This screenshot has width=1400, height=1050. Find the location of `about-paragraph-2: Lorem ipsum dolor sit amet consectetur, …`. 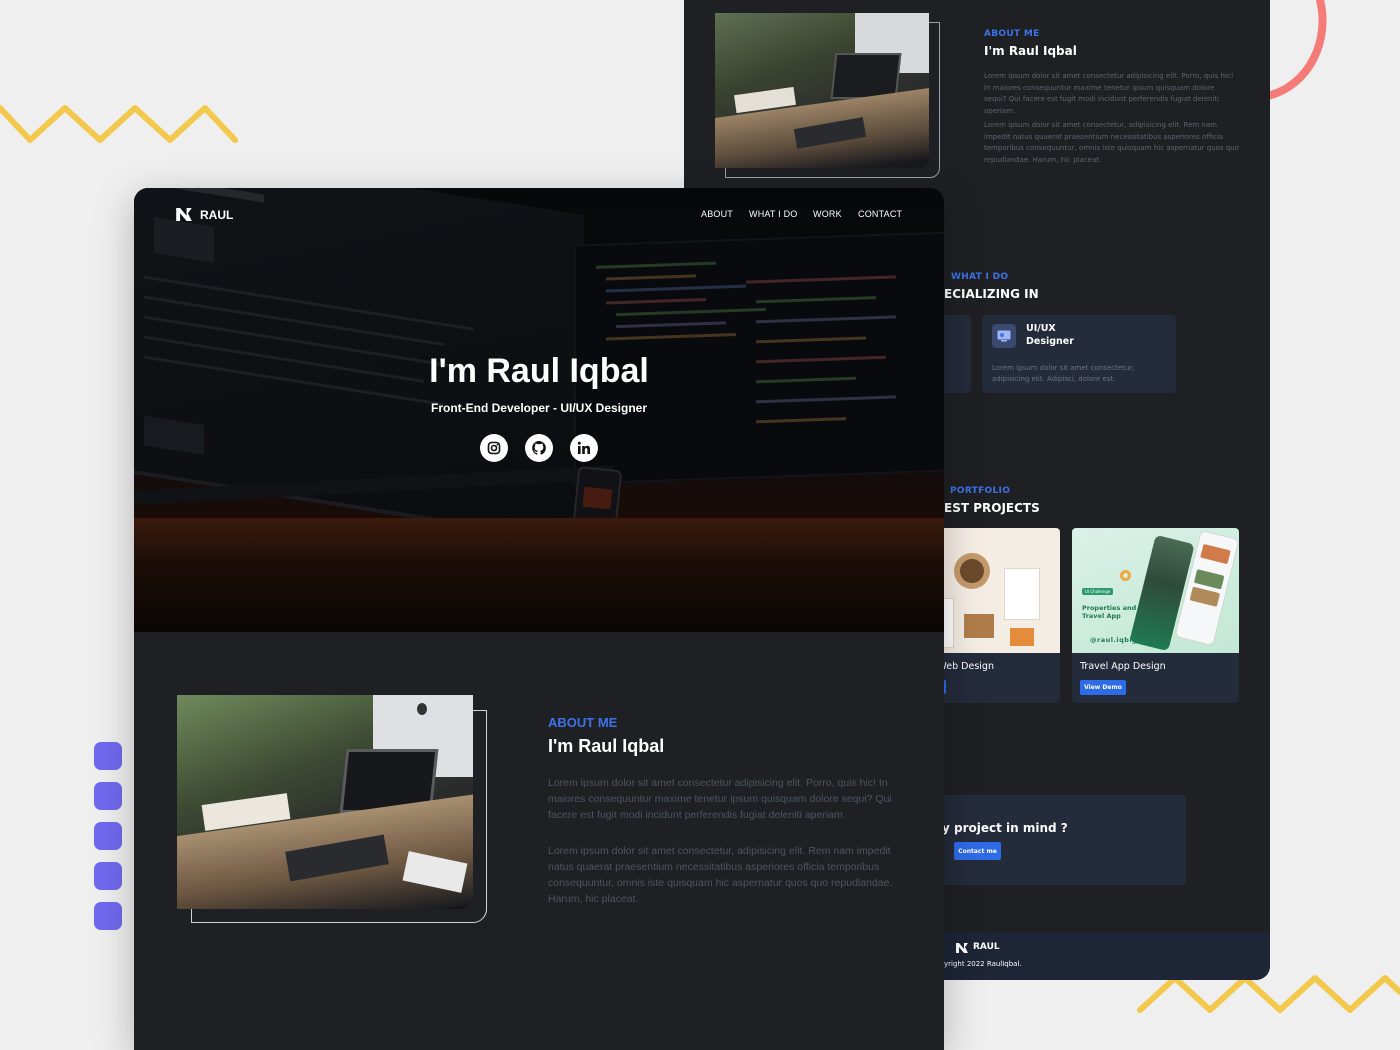

about-paragraph-2: Lorem ipsum dolor sit amet consectetur, … is located at coordinates (720, 875).